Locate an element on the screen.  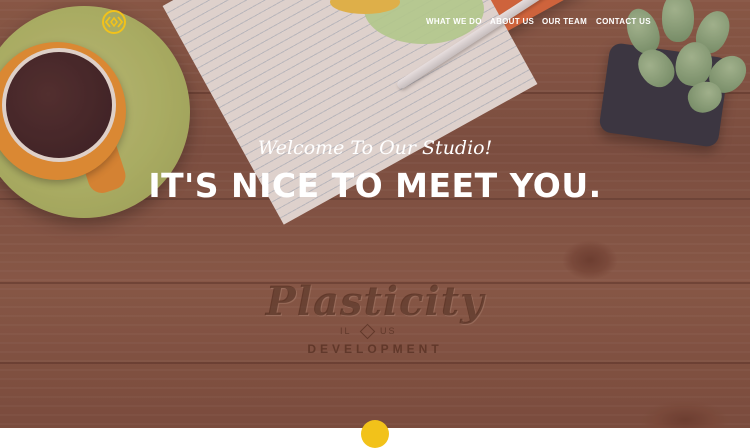
engraved-left: IL is located at coordinates (346, 331).